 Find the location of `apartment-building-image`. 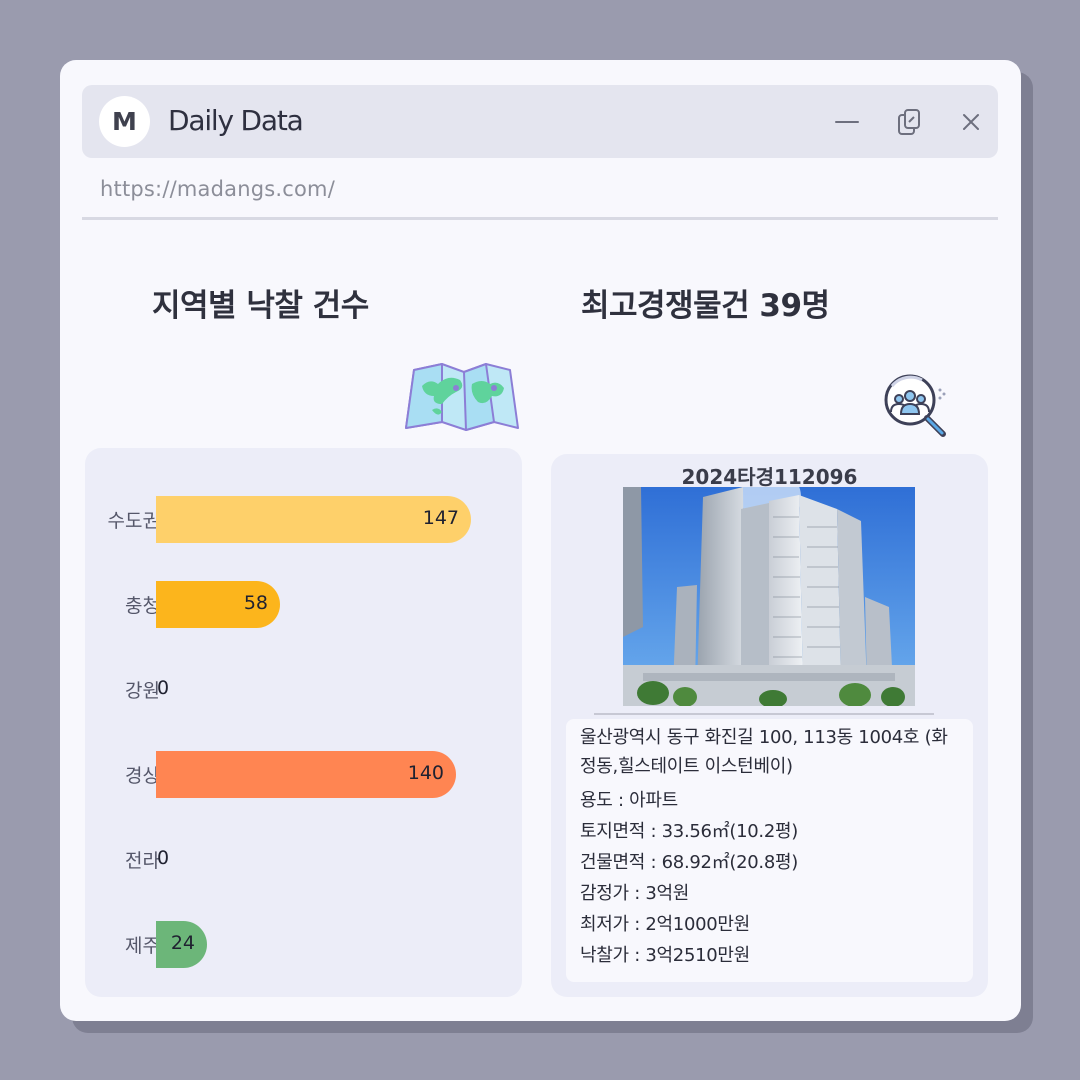

apartment-building-image is located at coordinates (769, 596).